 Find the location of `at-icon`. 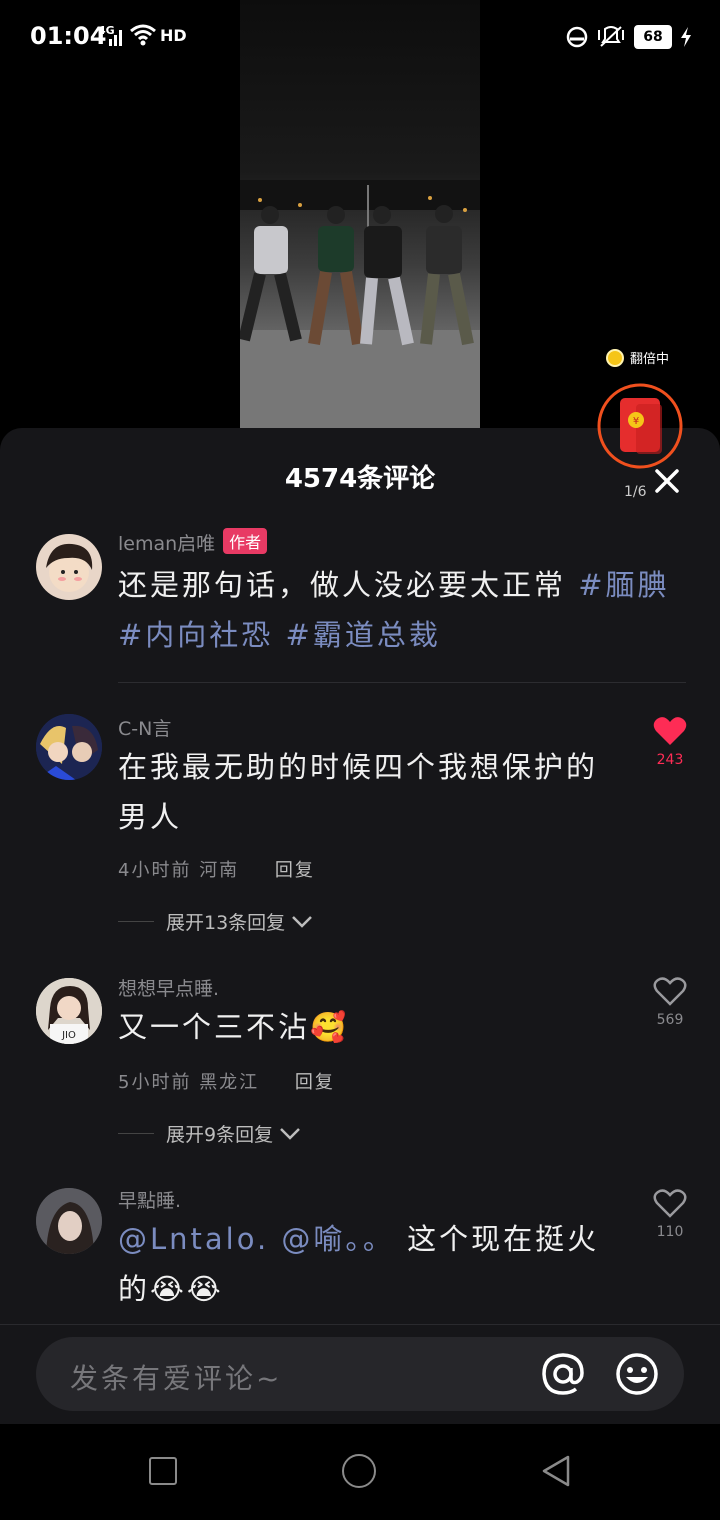

at-icon is located at coordinates (563, 1374).